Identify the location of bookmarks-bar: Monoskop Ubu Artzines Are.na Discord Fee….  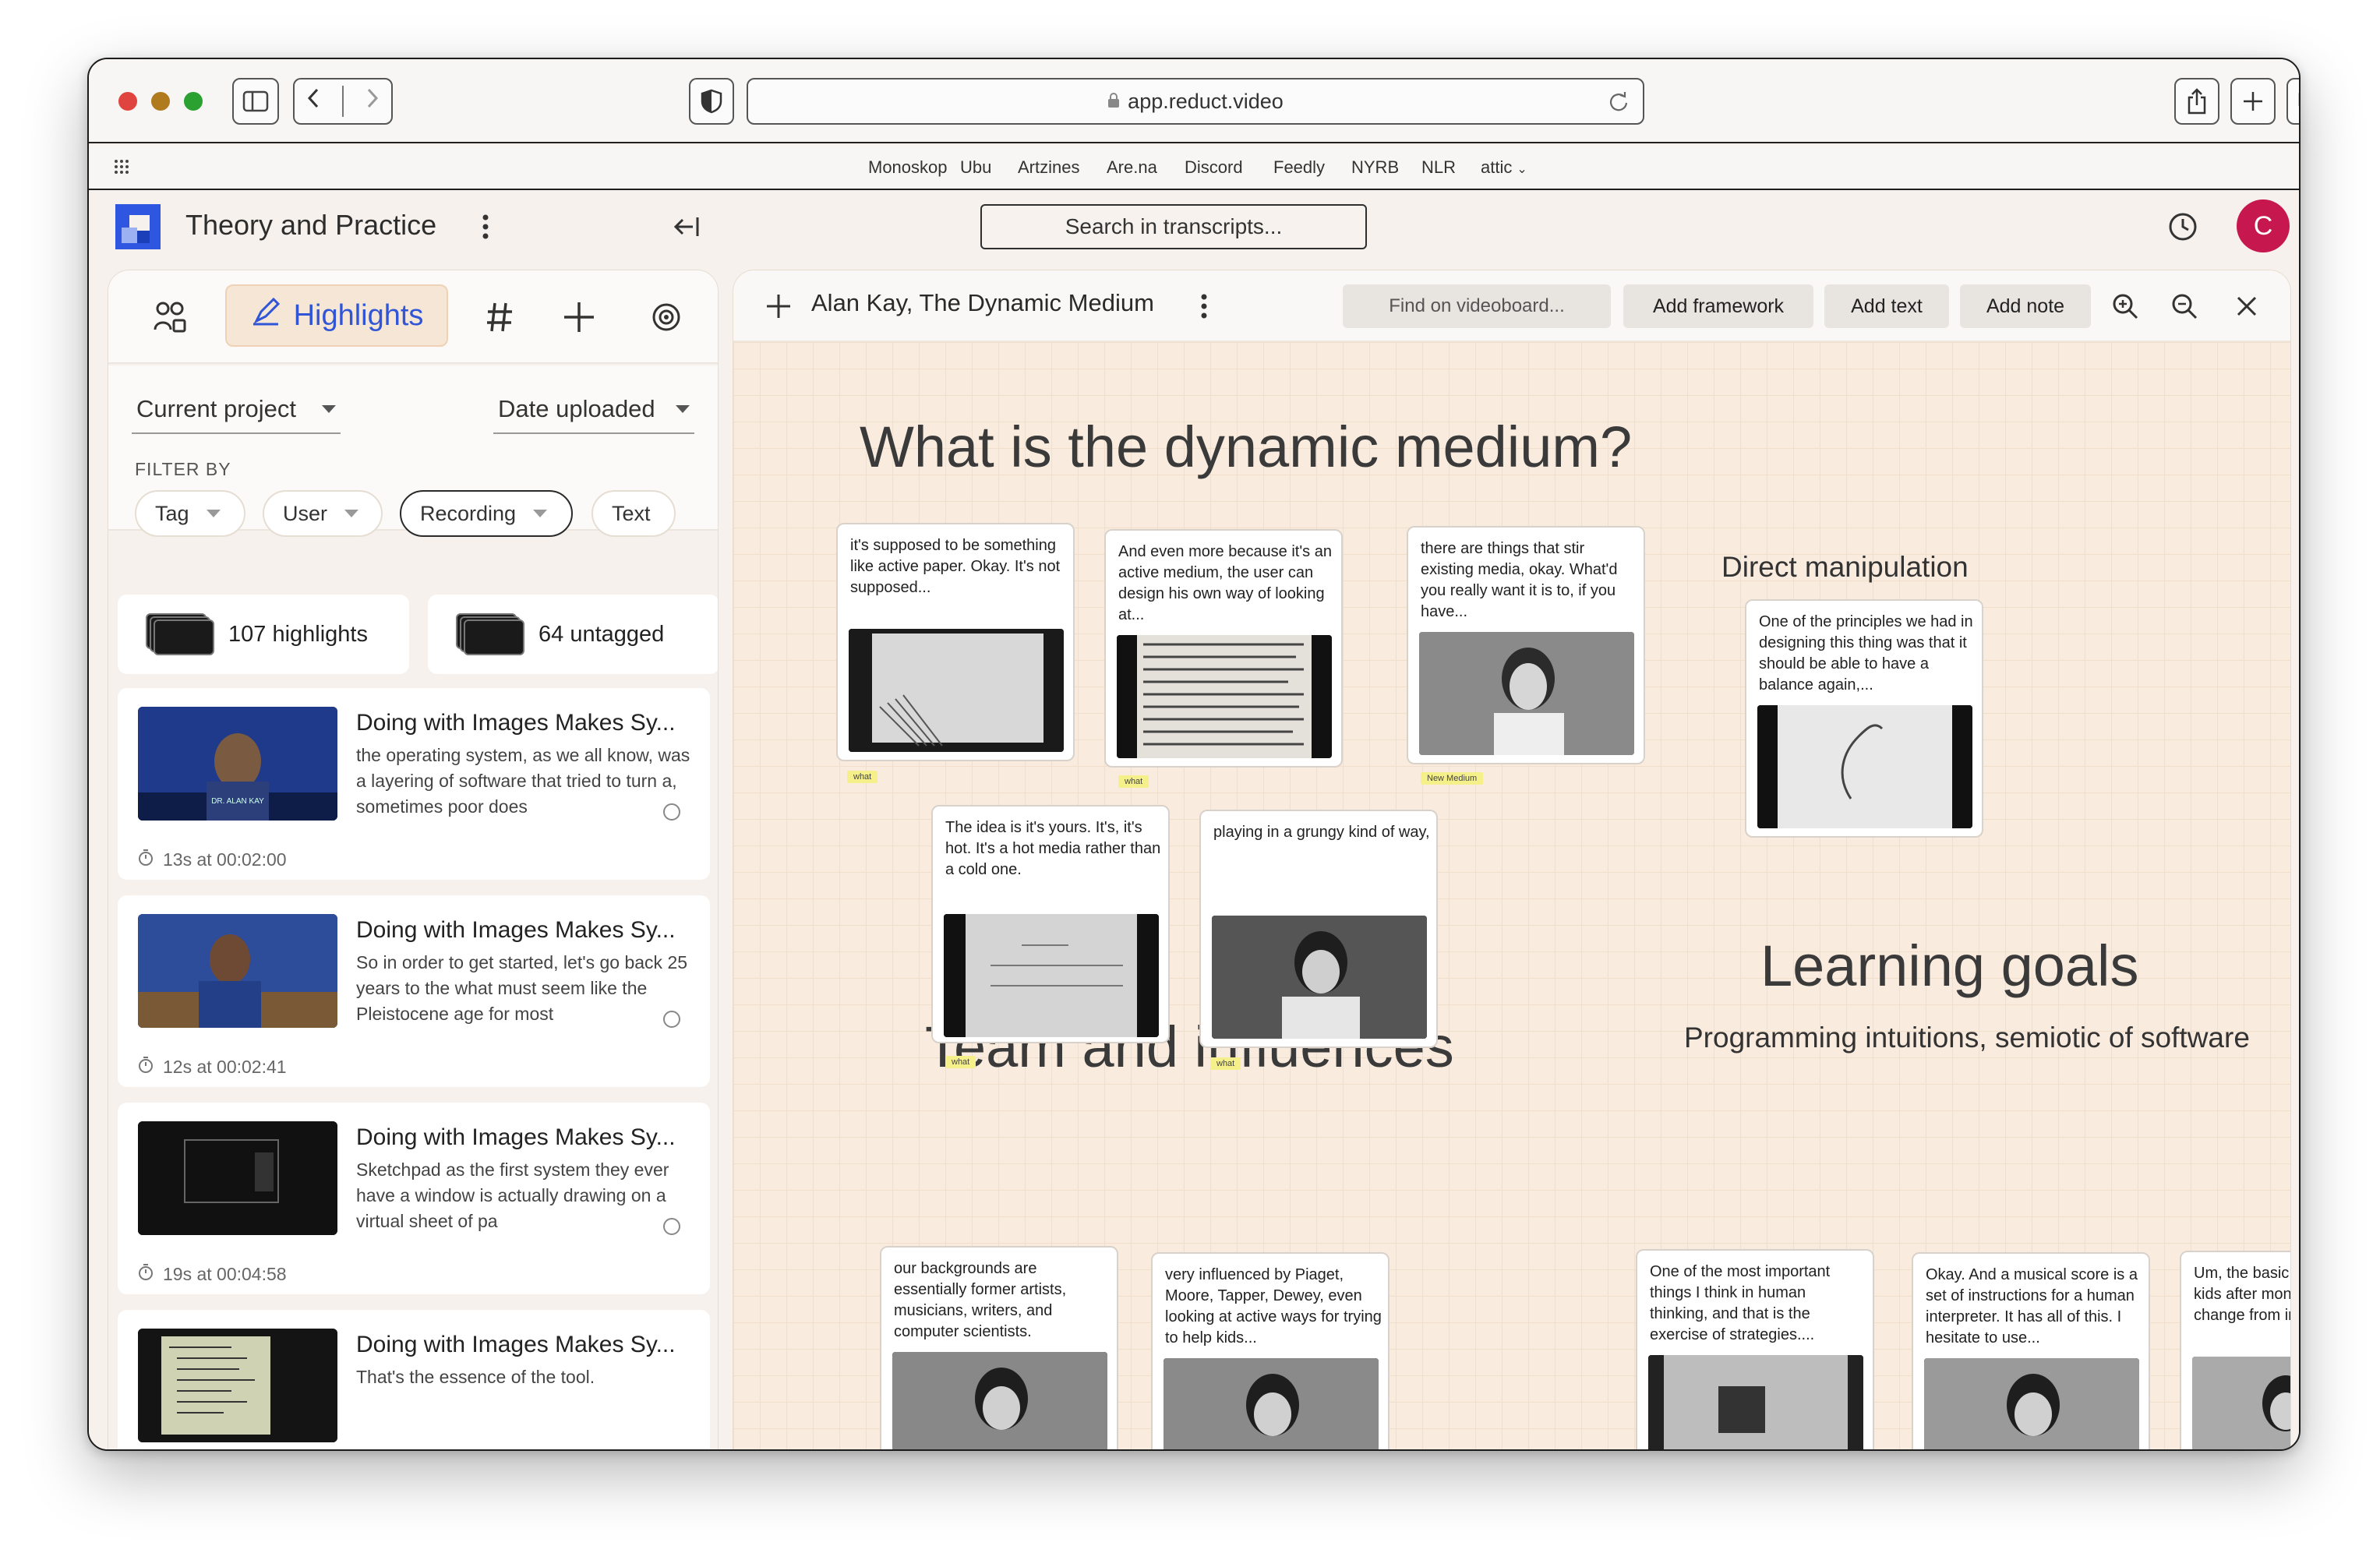
(1194, 168).